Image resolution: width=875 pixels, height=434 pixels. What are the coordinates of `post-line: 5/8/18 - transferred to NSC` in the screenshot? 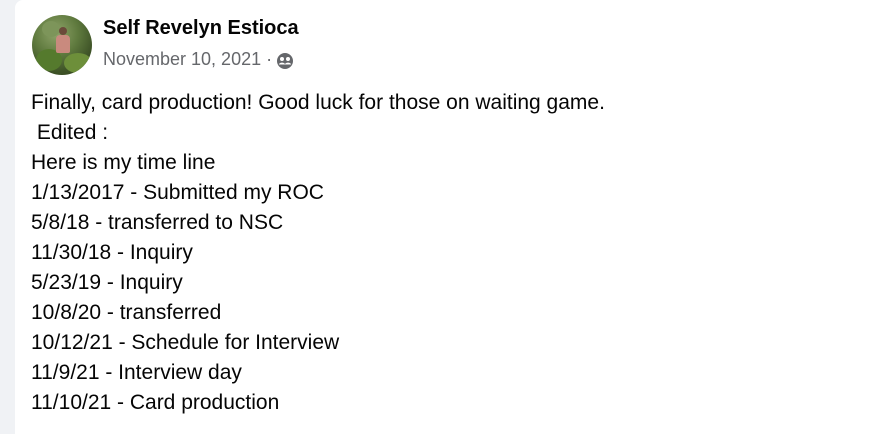 It's located at (157, 222).